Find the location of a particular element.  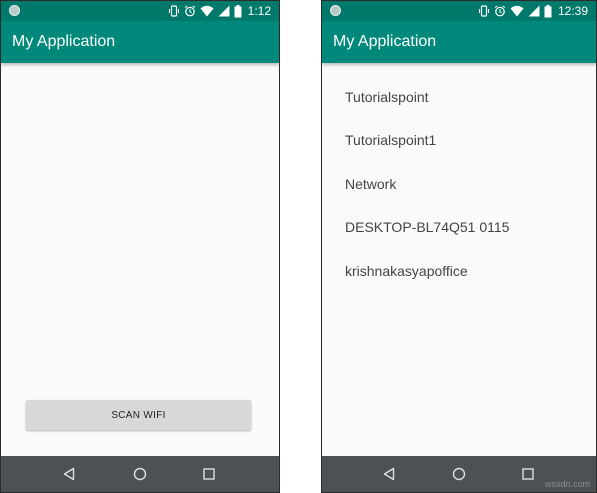

status-bar: 1:12 is located at coordinates (140, 11).